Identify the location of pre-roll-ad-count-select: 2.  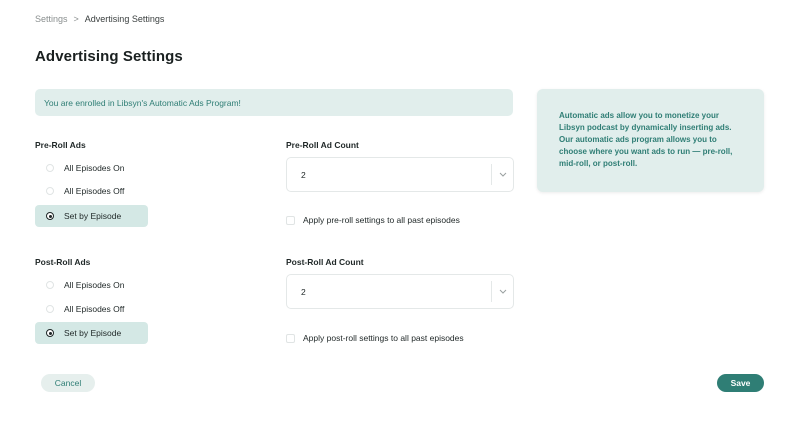
(400, 174).